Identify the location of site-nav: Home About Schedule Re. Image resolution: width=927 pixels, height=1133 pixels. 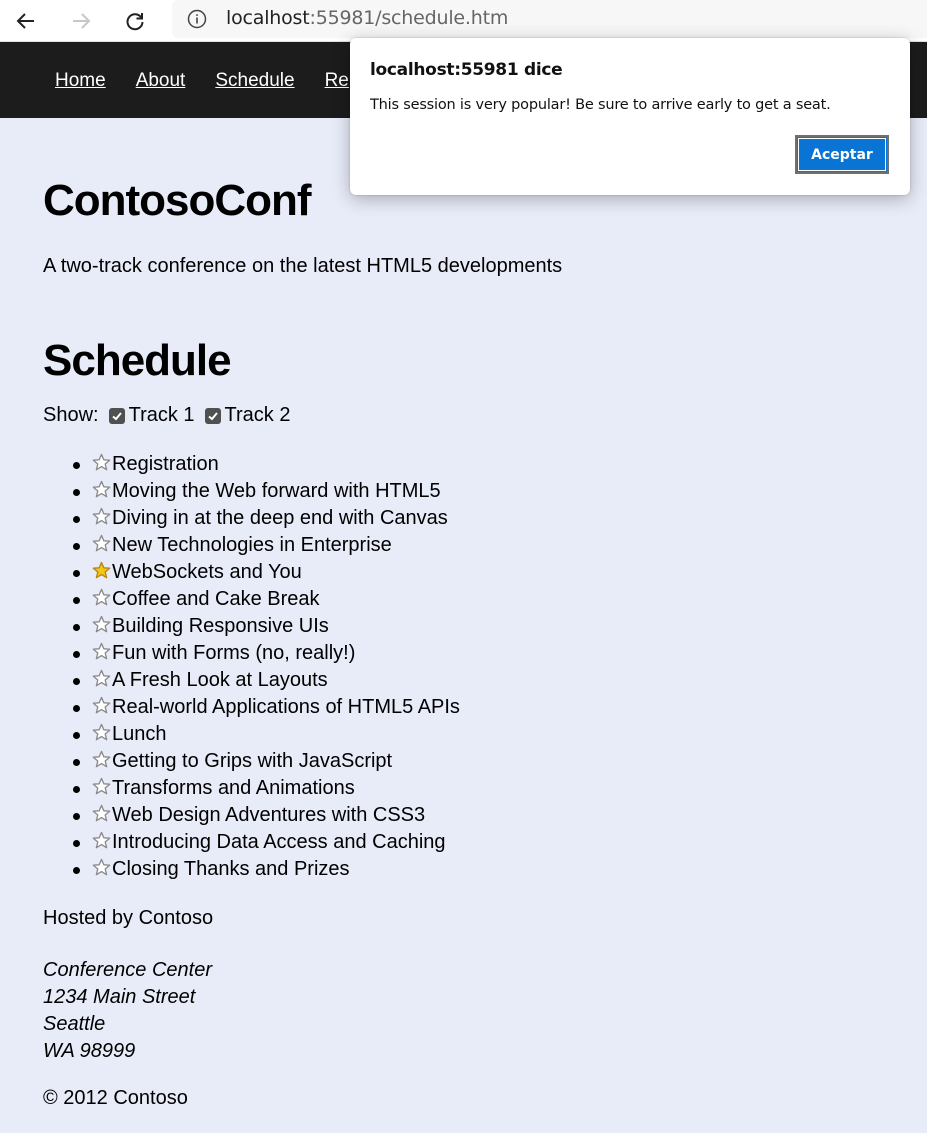
(217, 81).